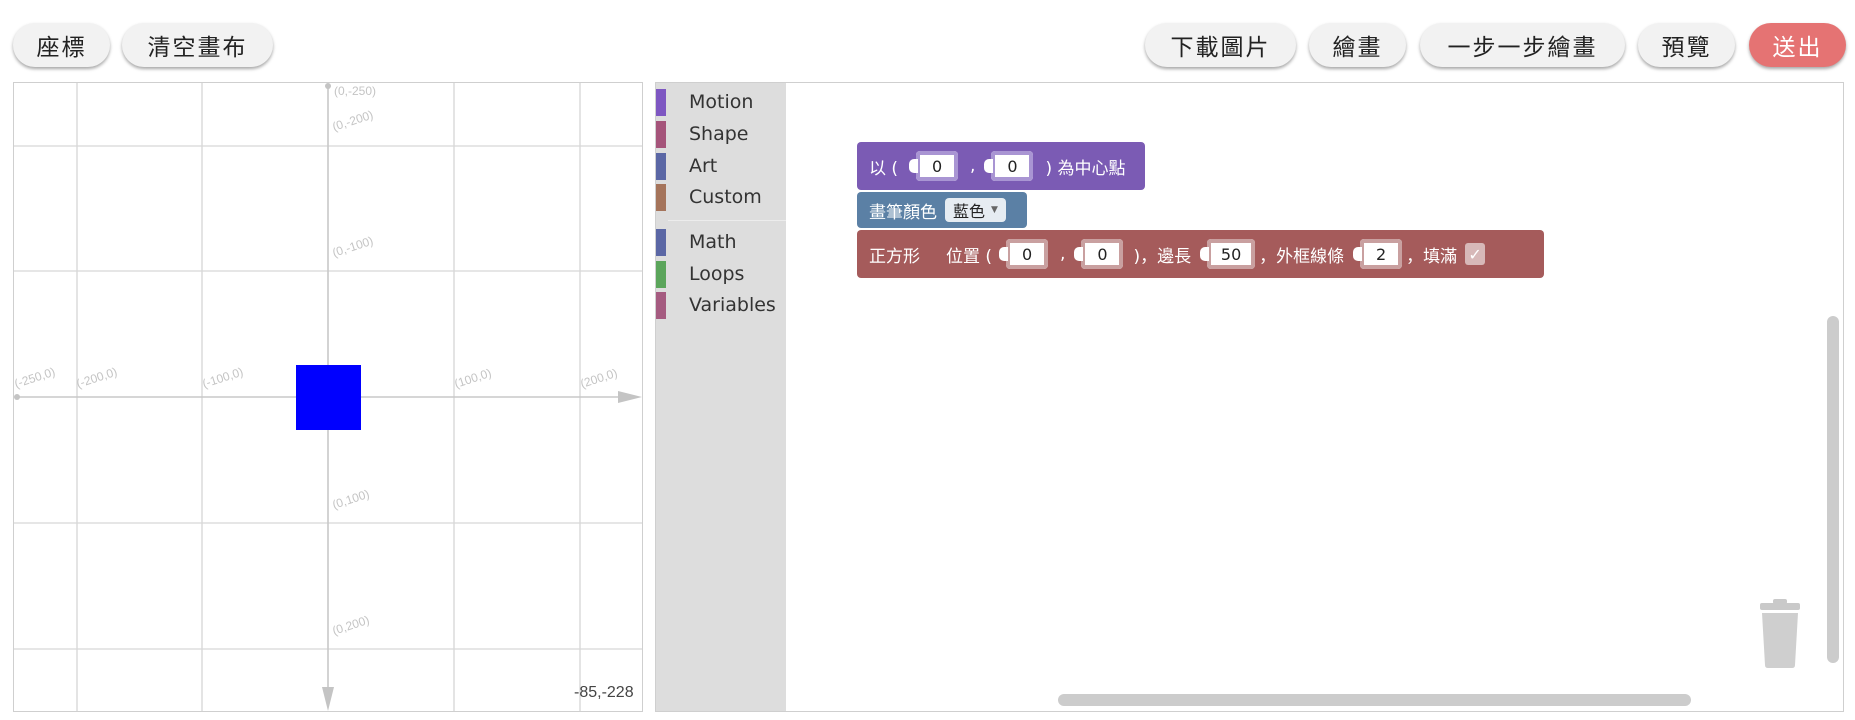  What do you see at coordinates (1009, 166) in the screenshot?
I see `center-y-input: 0` at bounding box center [1009, 166].